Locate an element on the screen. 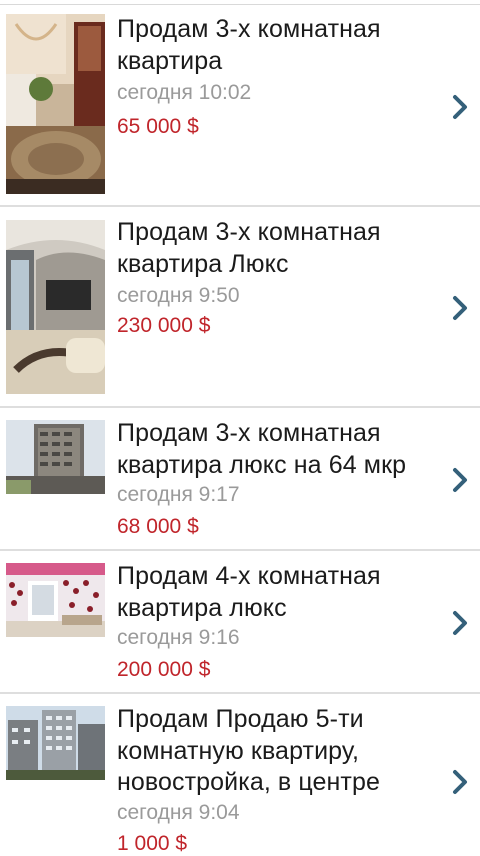 The width and height of the screenshot is (480, 856). listing-title: Продам 3-х комнатная квартира is located at coordinates (249, 45).